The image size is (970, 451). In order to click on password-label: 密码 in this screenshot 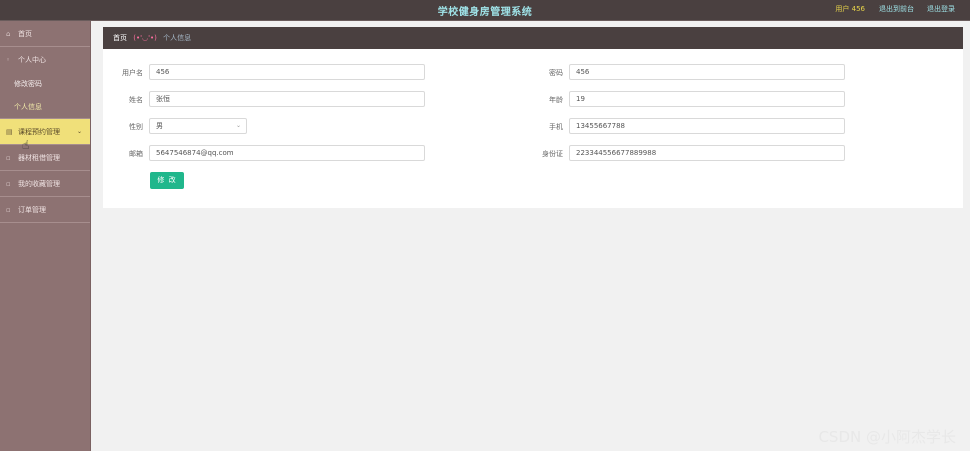, I will do `click(556, 73)`.